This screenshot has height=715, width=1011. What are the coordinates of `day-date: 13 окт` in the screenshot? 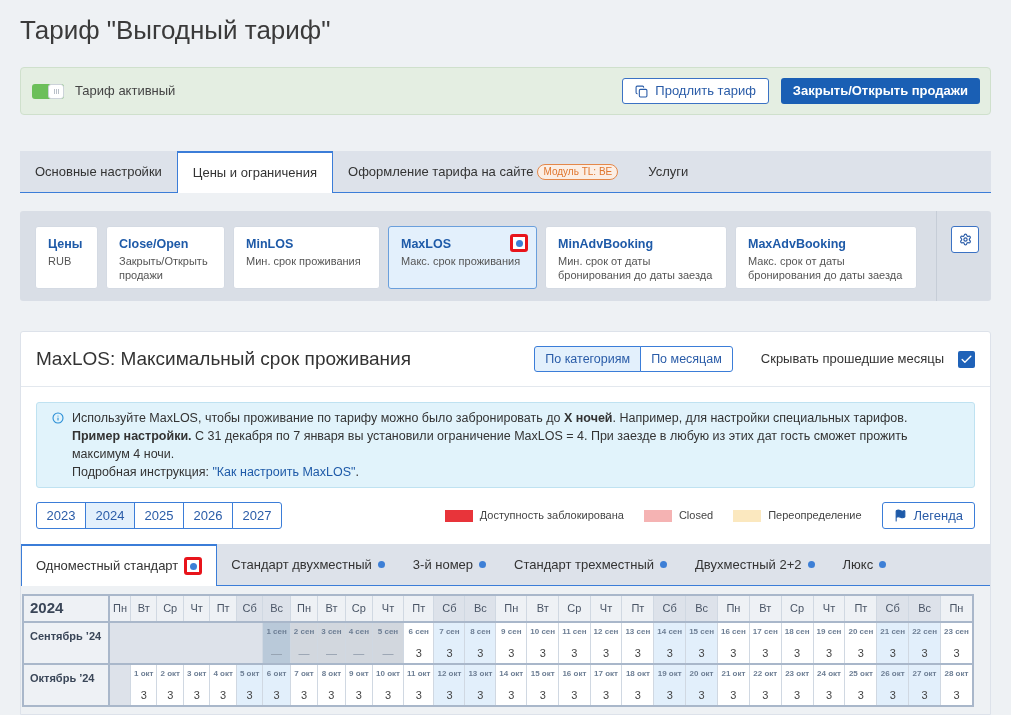 It's located at (480, 674).